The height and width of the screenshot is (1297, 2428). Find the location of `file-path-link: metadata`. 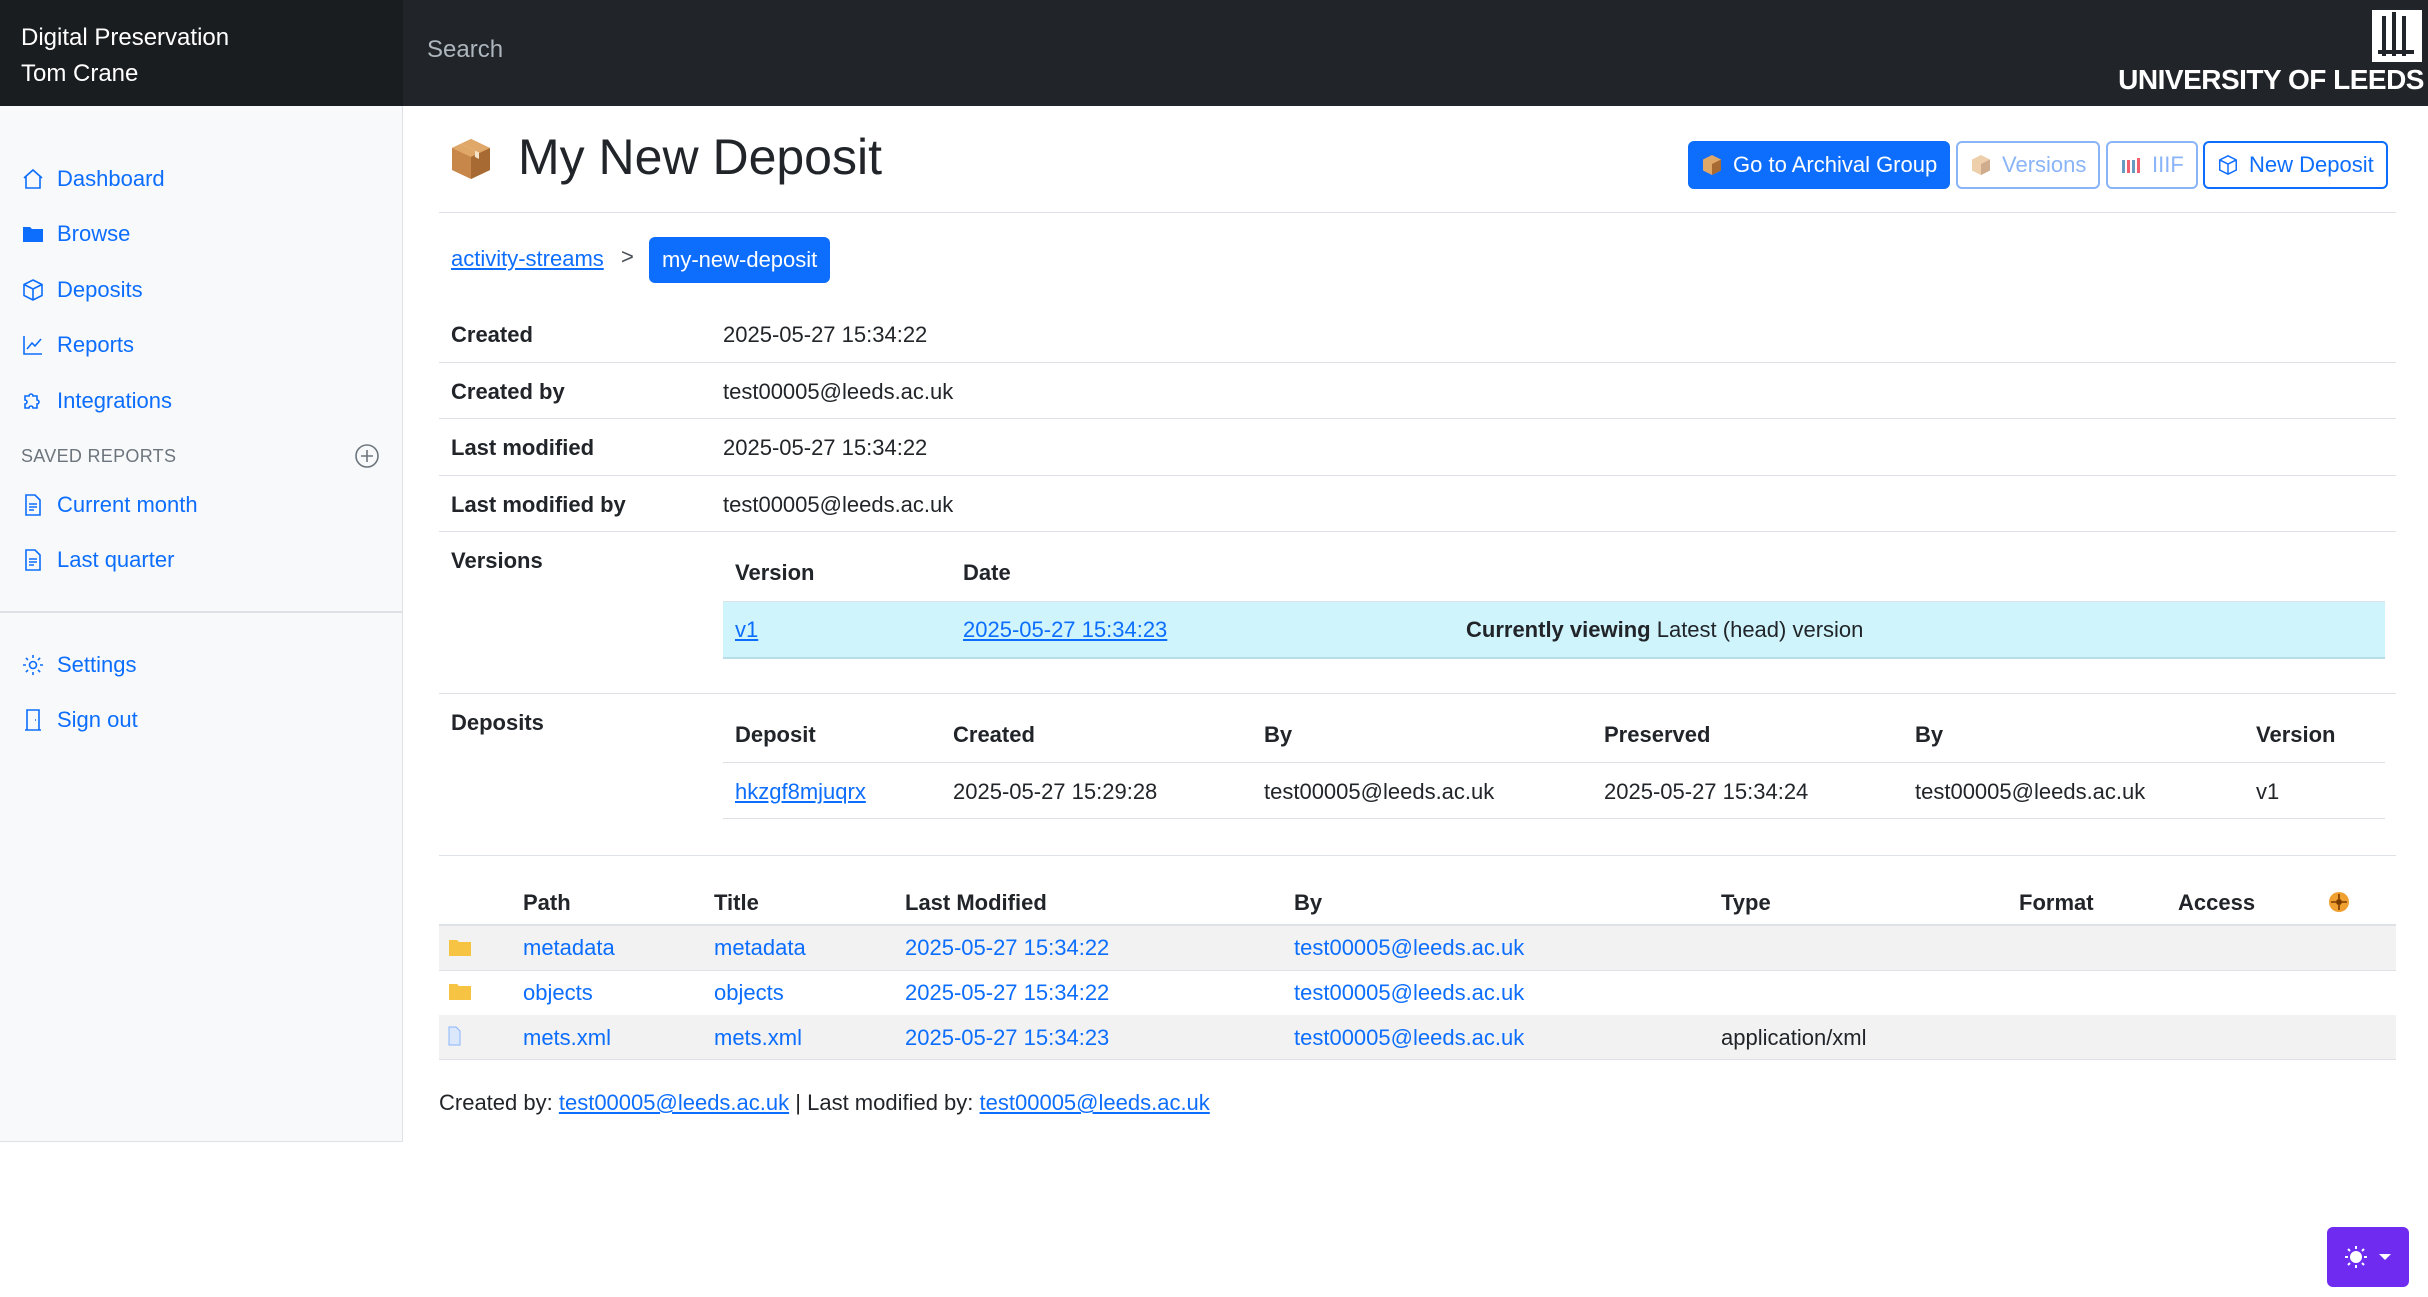

file-path-link: metadata is located at coordinates (569, 948).